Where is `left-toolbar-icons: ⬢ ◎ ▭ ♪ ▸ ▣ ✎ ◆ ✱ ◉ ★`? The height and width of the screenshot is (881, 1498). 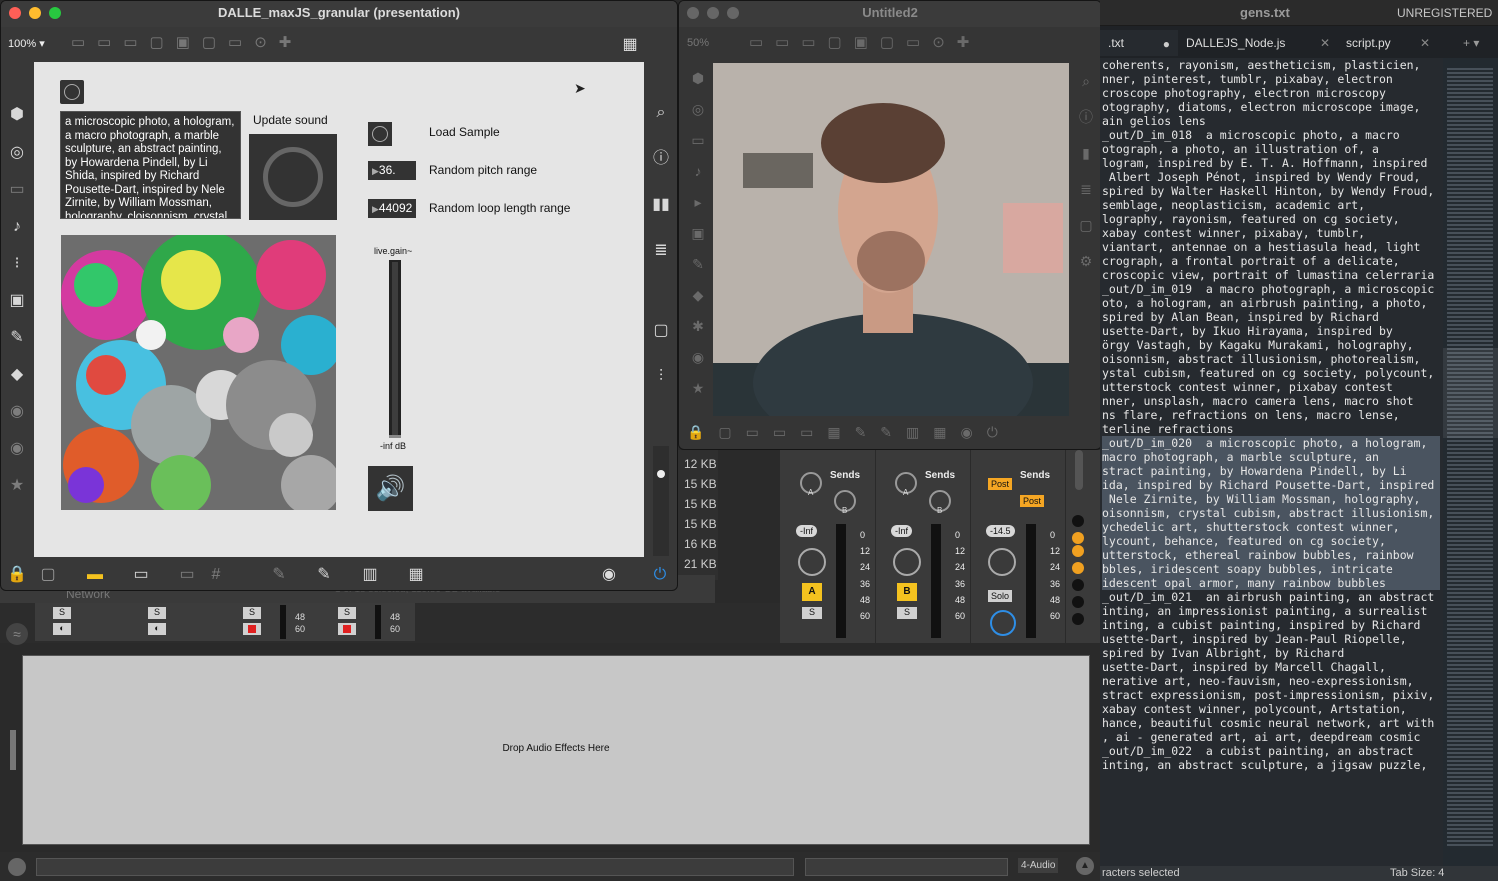
left-toolbar-icons: ⬢ ◎ ▭ ♪ ▸ ▣ ✎ ◆ ✱ ◉ ★ is located at coordinates (698, 233).